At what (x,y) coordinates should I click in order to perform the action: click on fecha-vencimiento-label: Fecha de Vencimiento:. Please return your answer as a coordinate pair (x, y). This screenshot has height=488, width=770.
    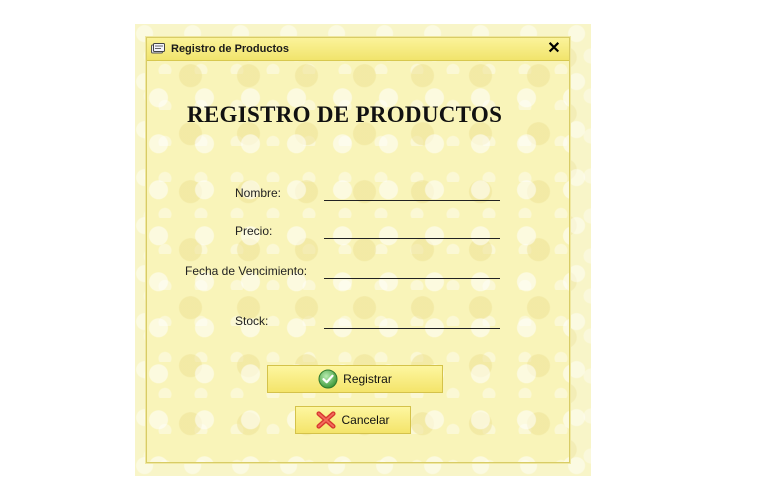
    Looking at the image, I should click on (246, 271).